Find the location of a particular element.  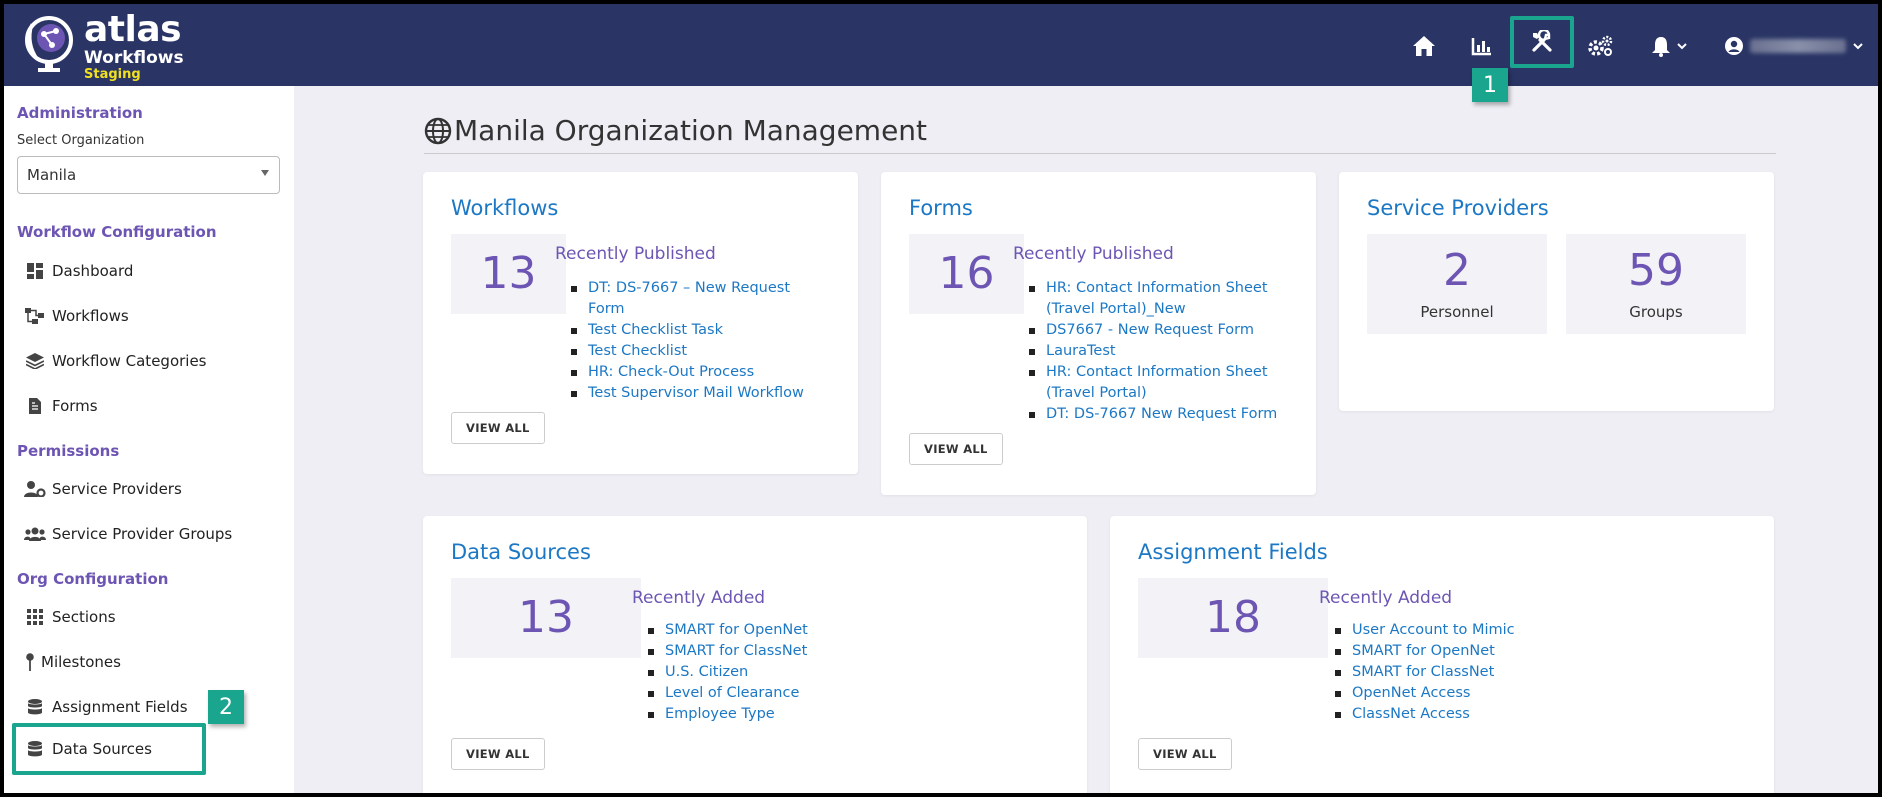

select-organization-label: Select Organization is located at coordinates (81, 140).